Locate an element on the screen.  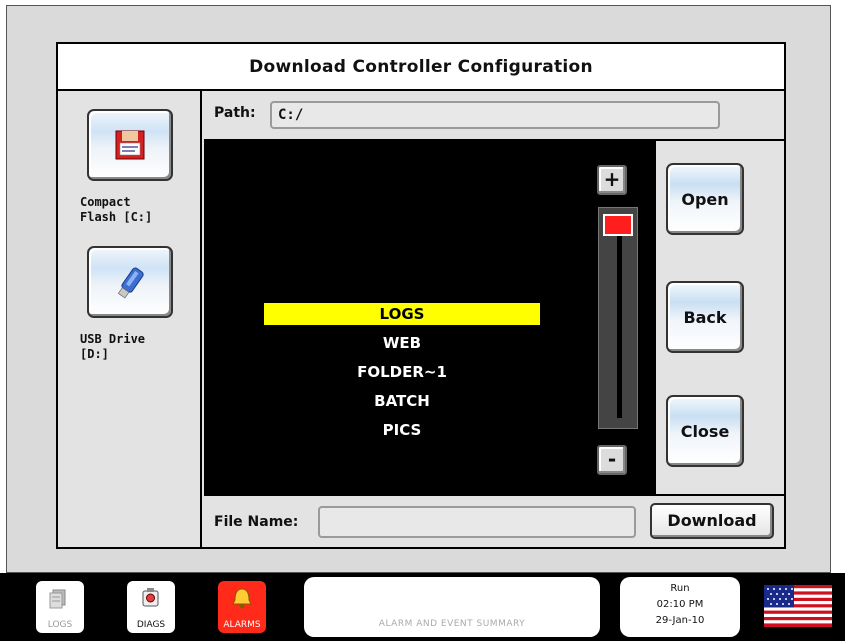
usb-drive-button is located at coordinates (130, 282).